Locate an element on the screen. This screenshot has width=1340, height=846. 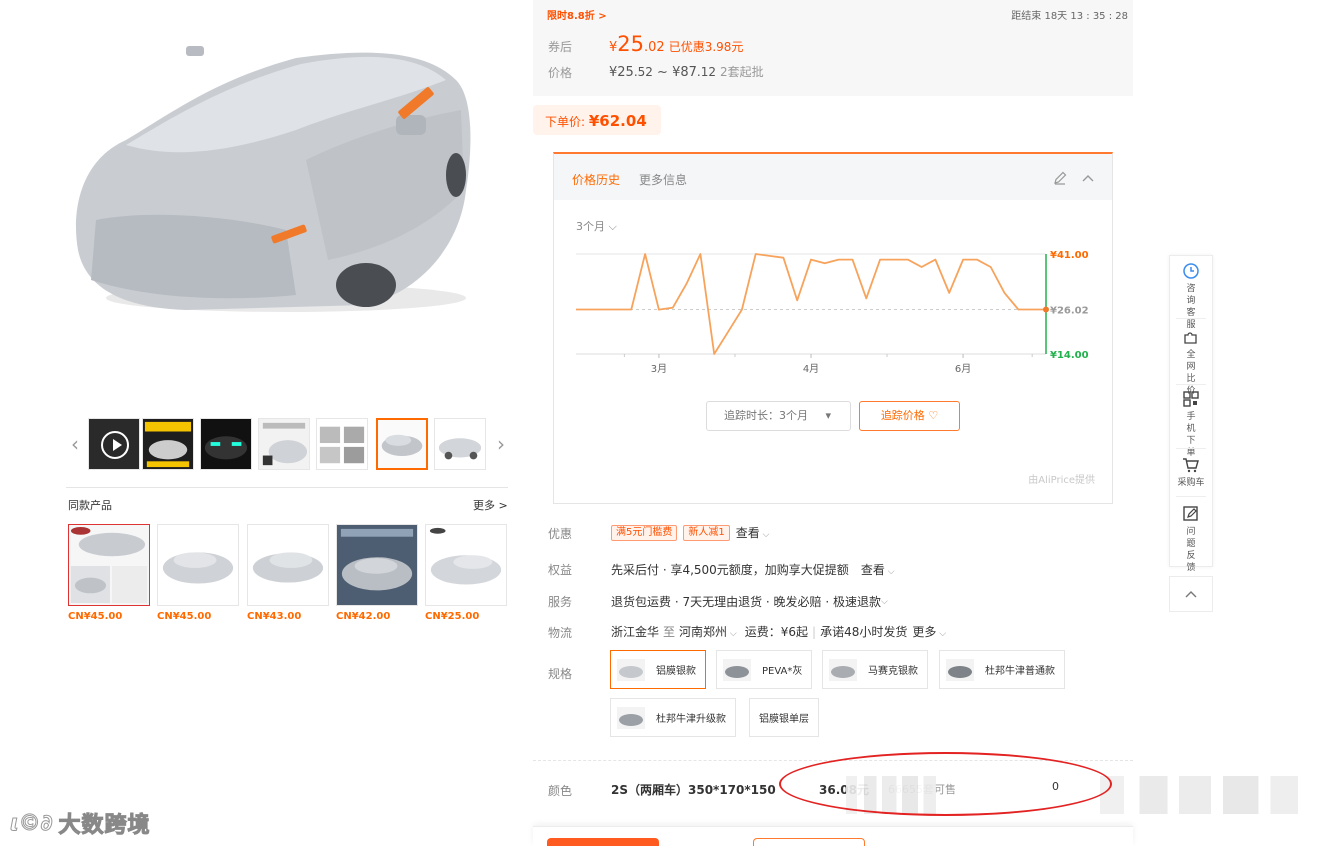
same-product-price: CN¥43.00 is located at coordinates (274, 616).